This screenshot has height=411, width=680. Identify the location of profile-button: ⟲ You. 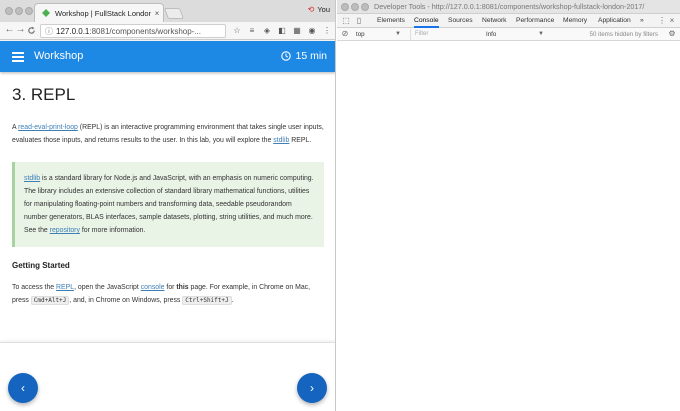
(319, 9).